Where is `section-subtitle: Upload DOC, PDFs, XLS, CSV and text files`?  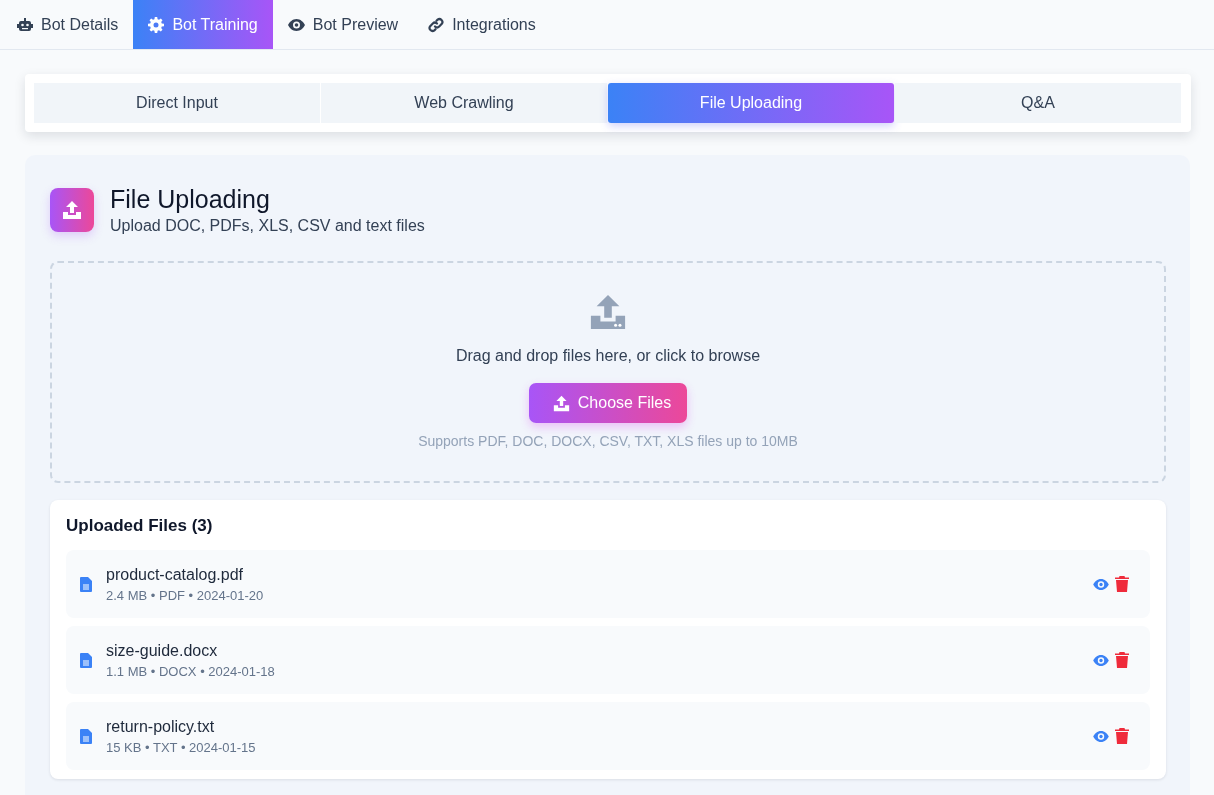
section-subtitle: Upload DOC, PDFs, XLS, CSV and text files is located at coordinates (267, 226).